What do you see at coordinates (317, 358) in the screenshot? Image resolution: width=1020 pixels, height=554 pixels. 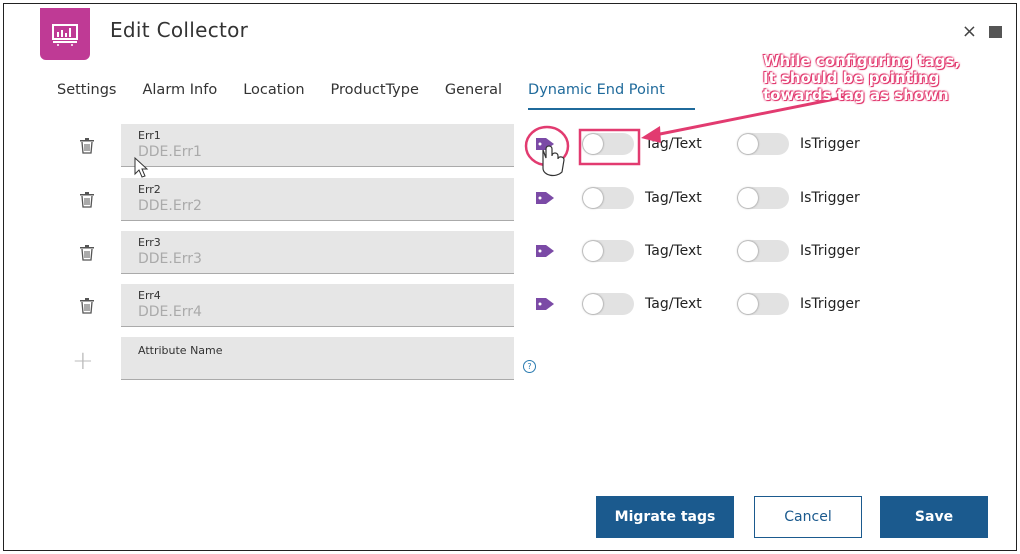 I see `attribute-name-input: Attribute Name` at bounding box center [317, 358].